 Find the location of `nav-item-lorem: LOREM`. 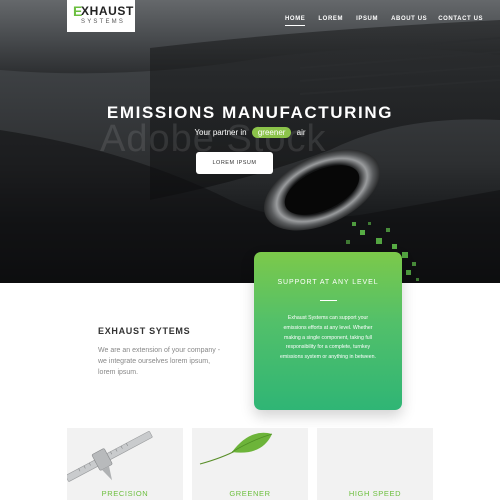

nav-item-lorem: LOREM is located at coordinates (330, 21).